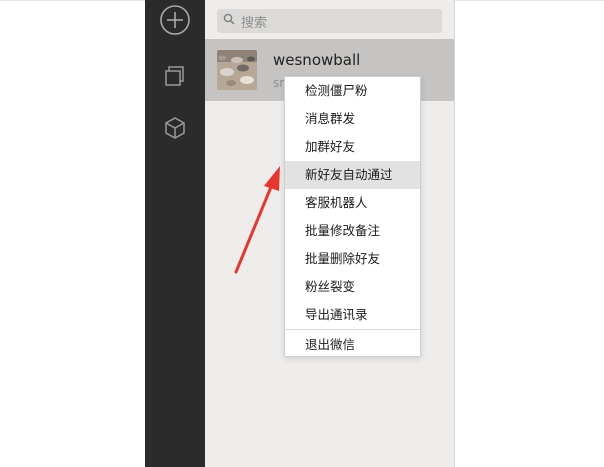  Describe the element at coordinates (352, 287) in the screenshot. I see `menu-item-fan-fission: 粉丝裂变` at that location.